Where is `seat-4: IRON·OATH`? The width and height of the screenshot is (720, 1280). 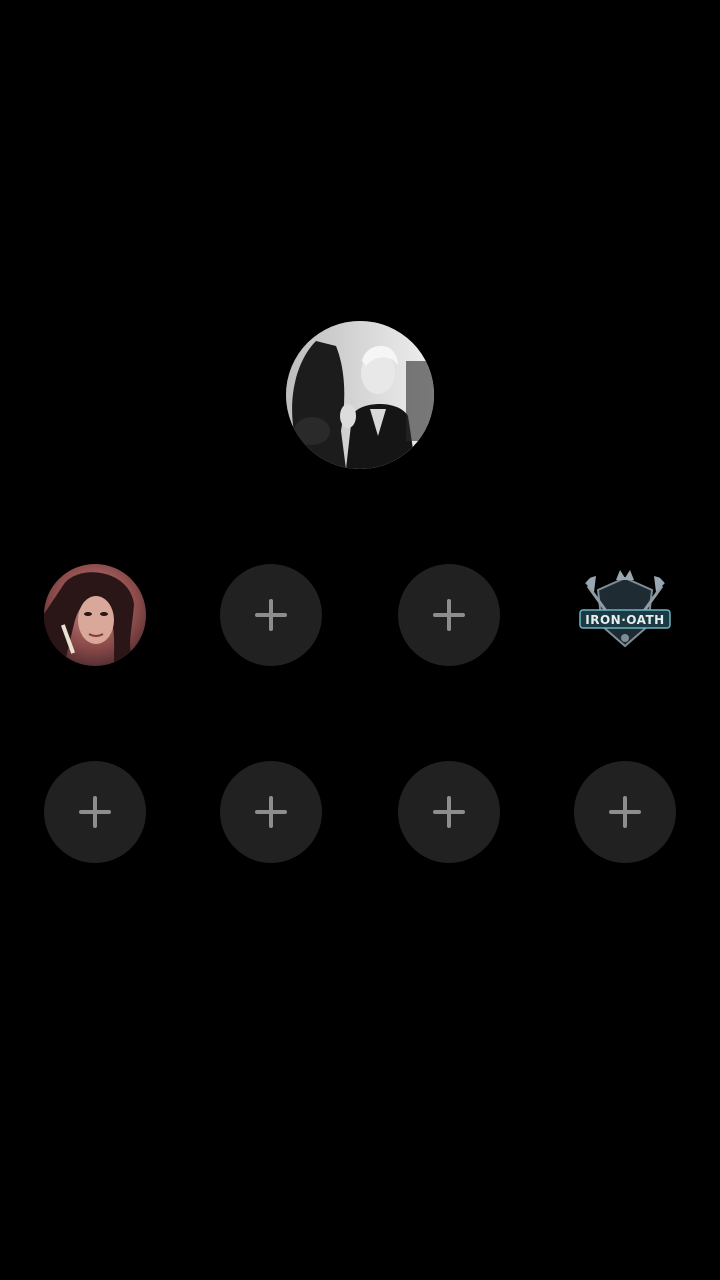
seat-4: IRON·OATH is located at coordinates (625, 615).